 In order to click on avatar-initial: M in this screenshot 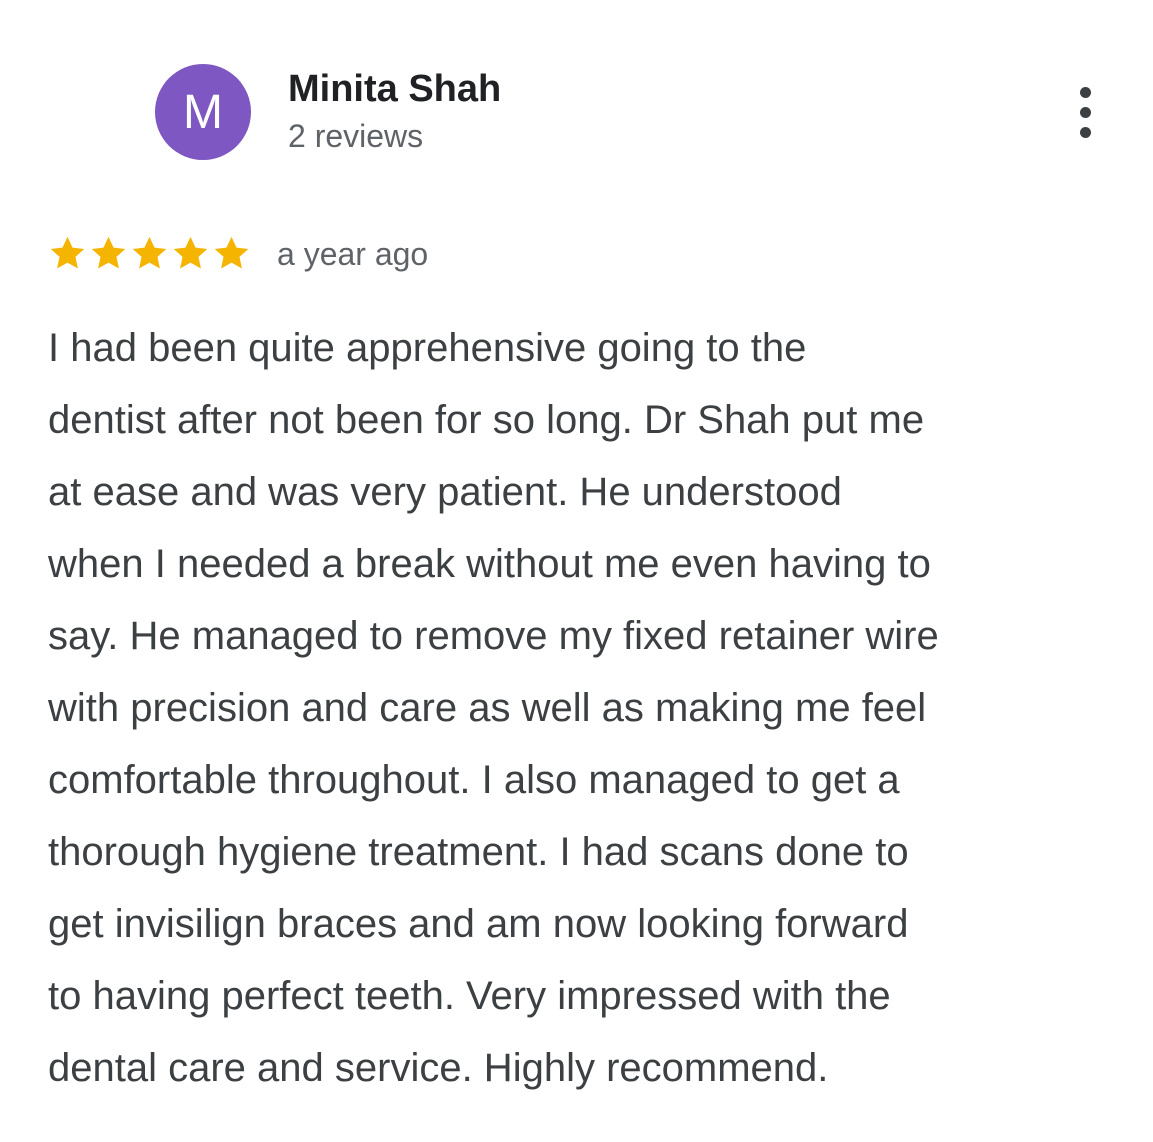, I will do `click(203, 112)`.